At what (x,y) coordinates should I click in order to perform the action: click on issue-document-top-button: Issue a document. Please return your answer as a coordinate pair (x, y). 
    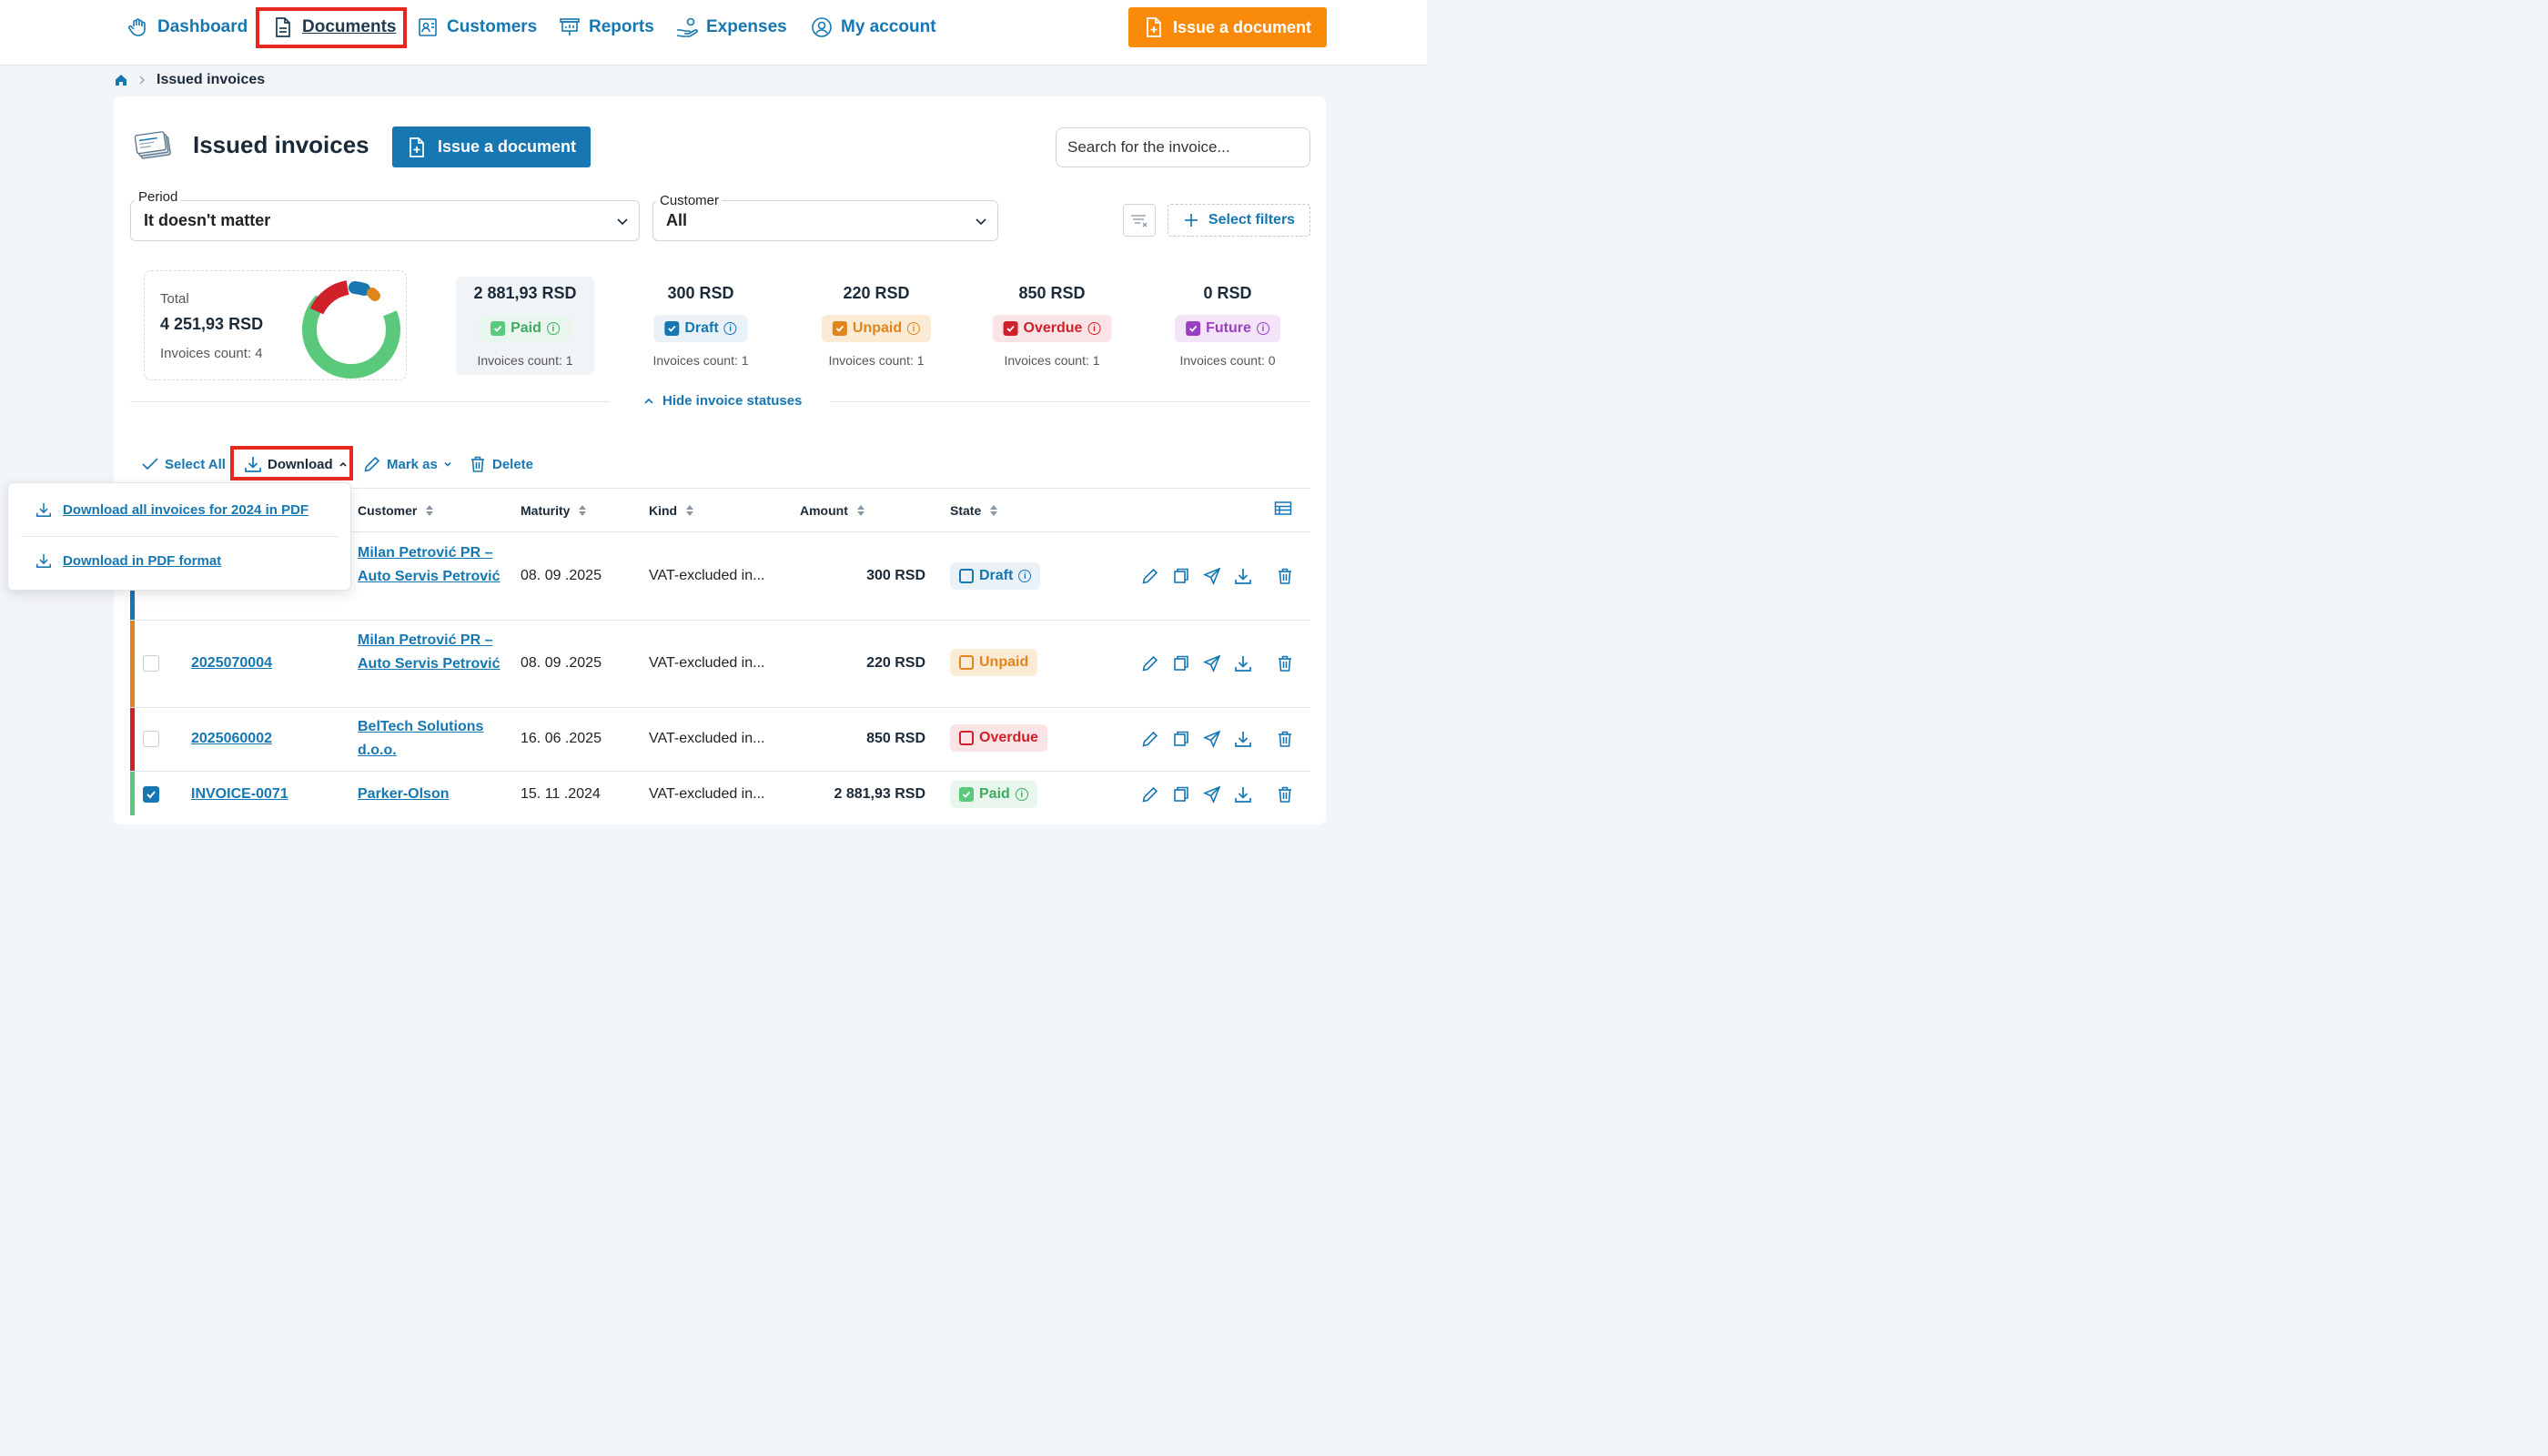
    Looking at the image, I should click on (1227, 27).